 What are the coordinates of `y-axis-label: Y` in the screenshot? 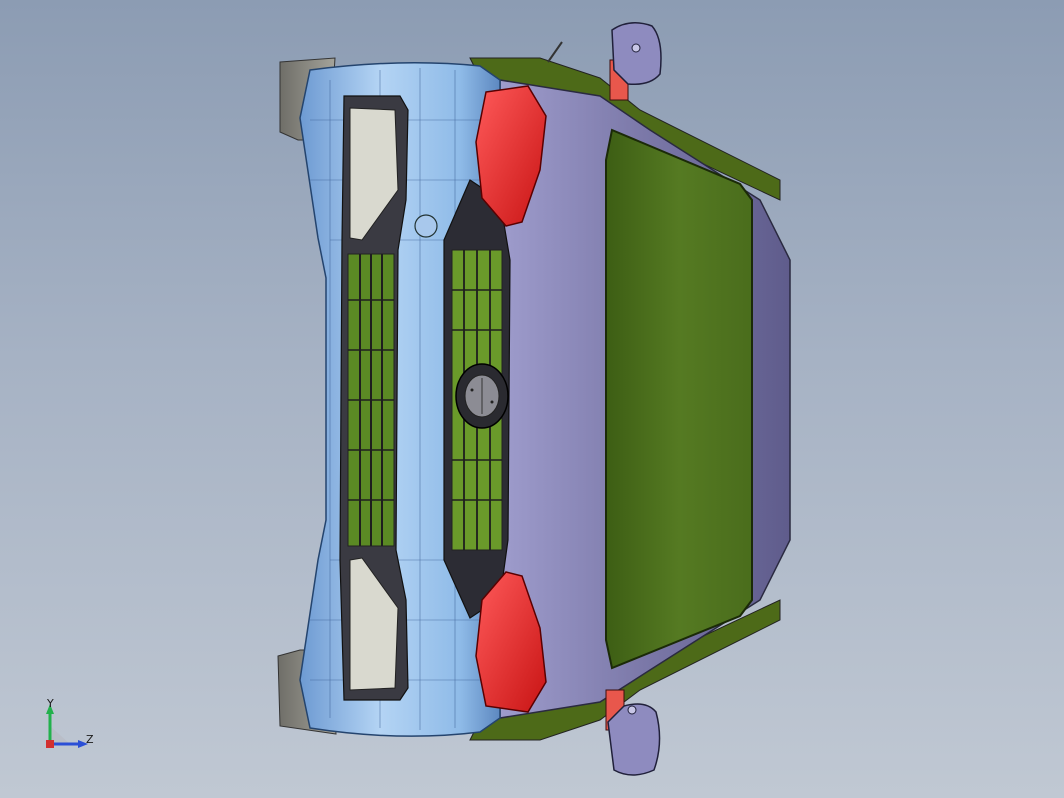 It's located at (50, 703).